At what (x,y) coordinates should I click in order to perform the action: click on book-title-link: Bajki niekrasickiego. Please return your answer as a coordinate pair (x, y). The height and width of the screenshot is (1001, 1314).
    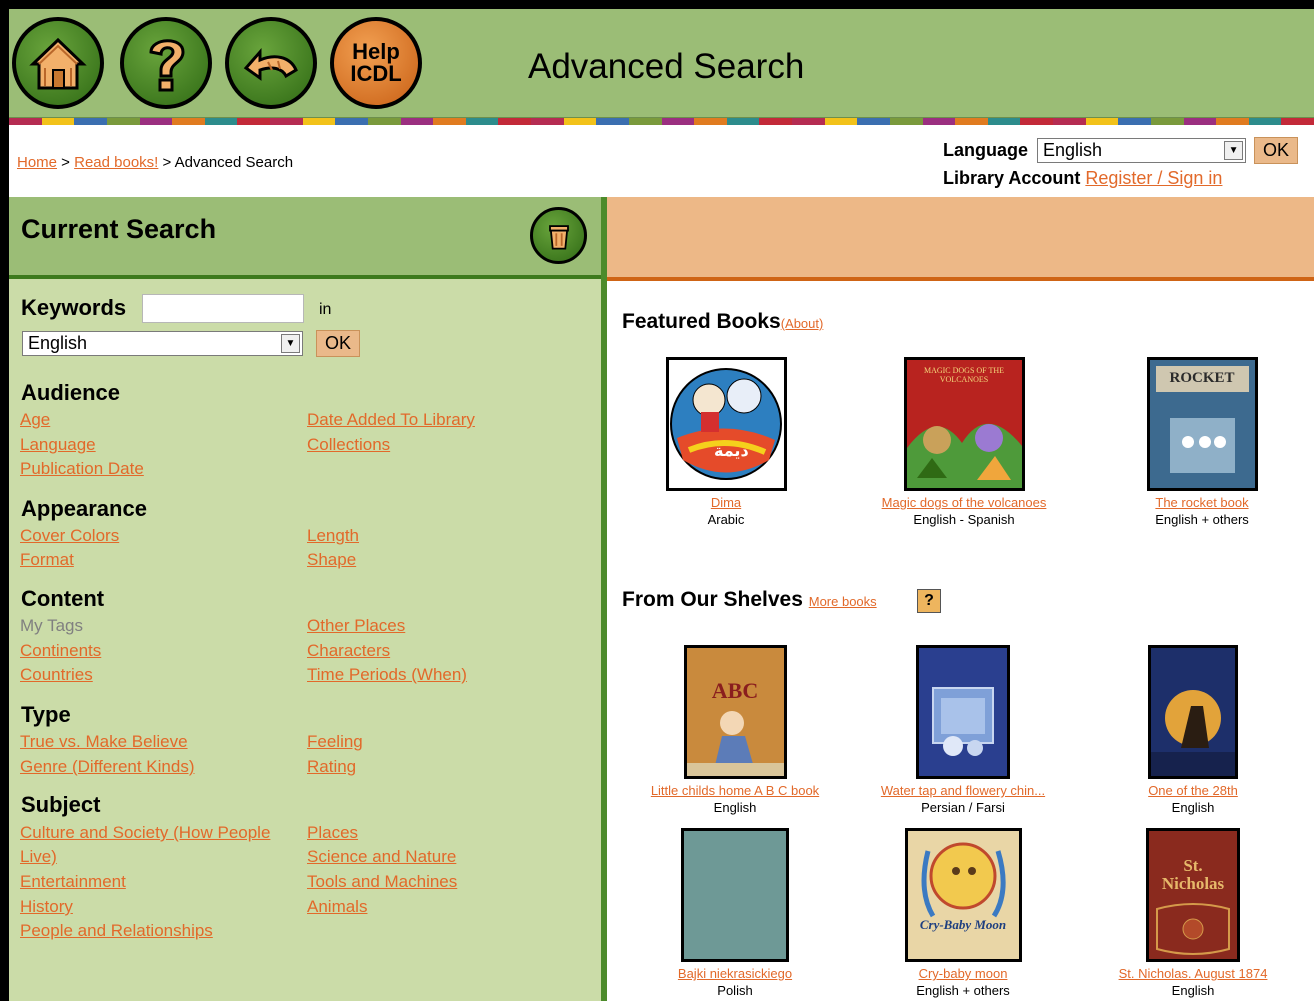
    Looking at the image, I should click on (735, 973).